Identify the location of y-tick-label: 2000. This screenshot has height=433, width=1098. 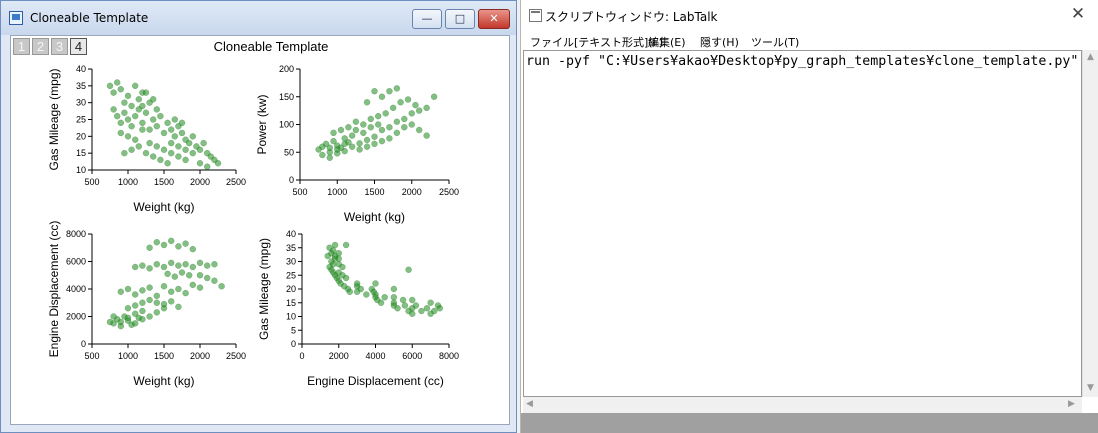
(76, 317).